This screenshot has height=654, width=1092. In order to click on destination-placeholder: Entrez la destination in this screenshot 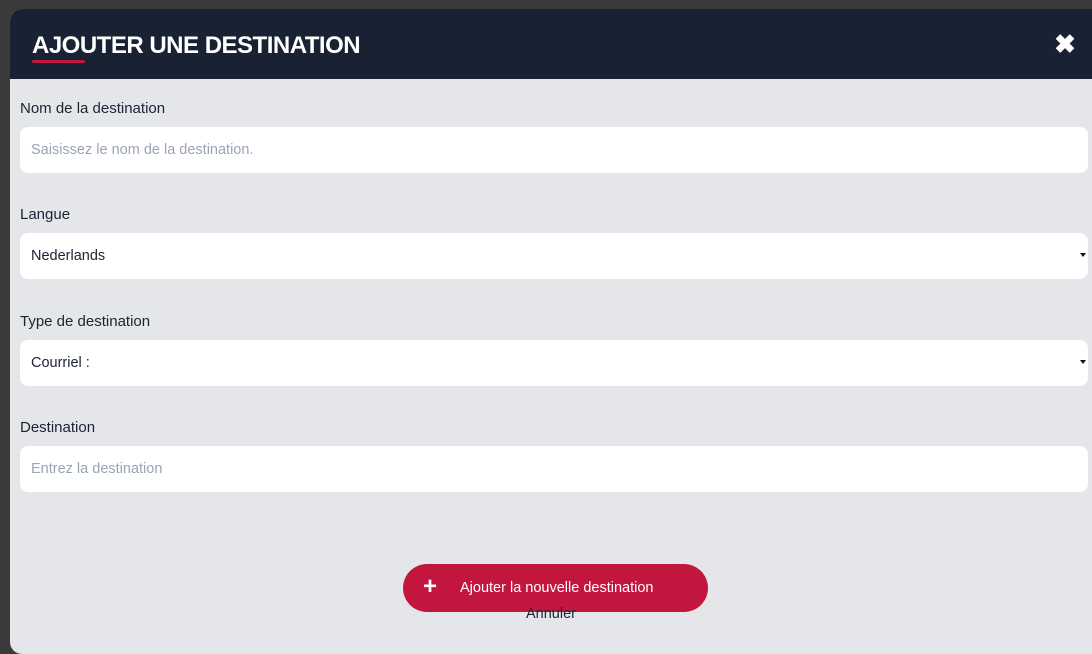, I will do `click(97, 469)`.